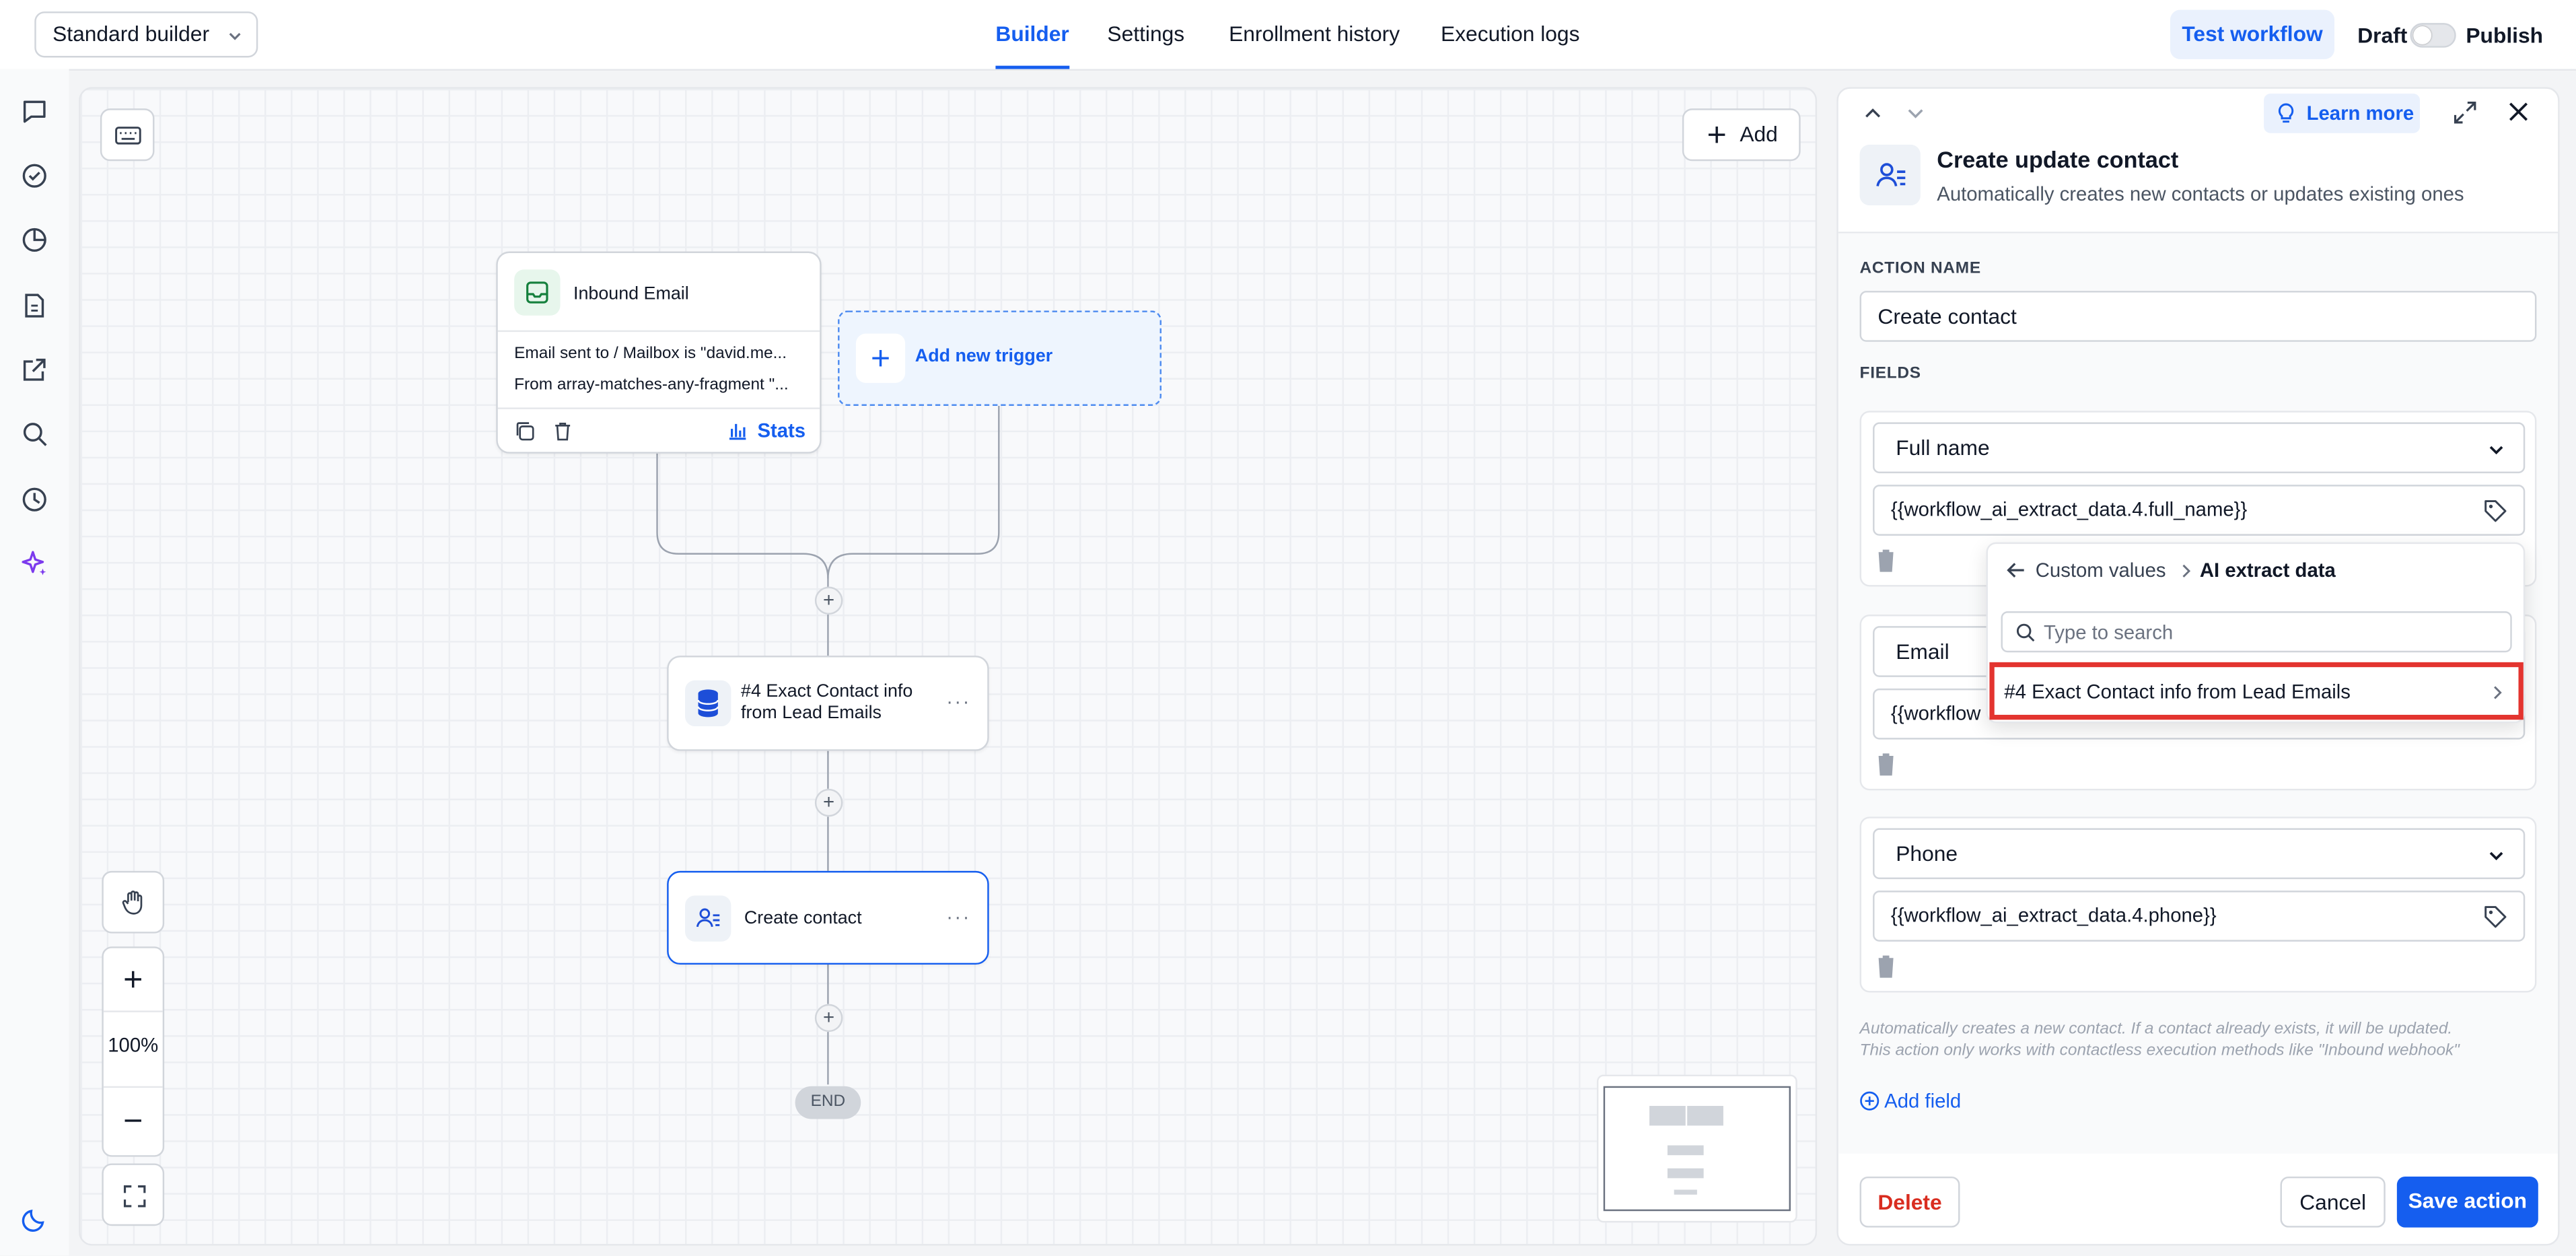  I want to click on breadcrumb-current: AI extract data, so click(2267, 570).